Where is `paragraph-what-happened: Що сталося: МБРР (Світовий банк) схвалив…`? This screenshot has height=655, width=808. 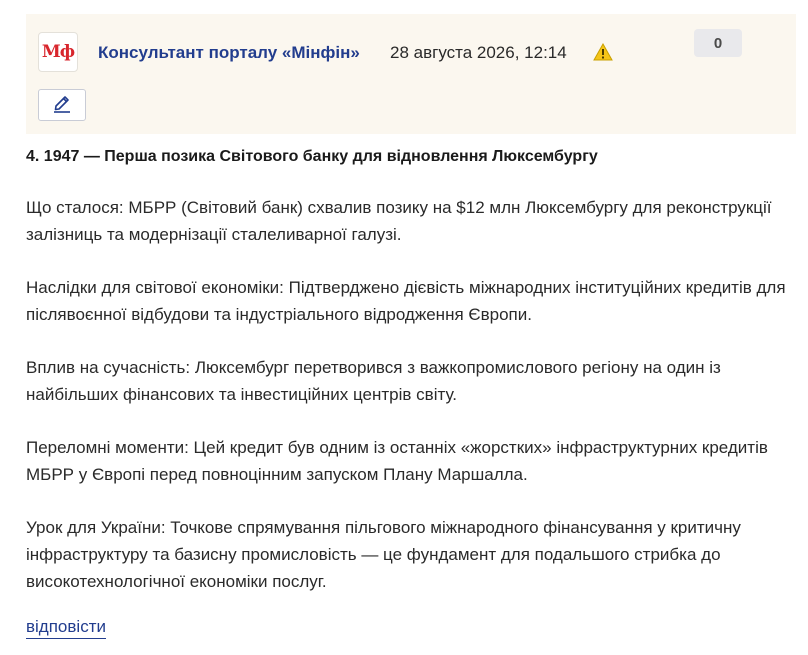
paragraph-what-happened: Що сталося: МБРР (Світовий банк) схвалив… is located at coordinates (399, 221).